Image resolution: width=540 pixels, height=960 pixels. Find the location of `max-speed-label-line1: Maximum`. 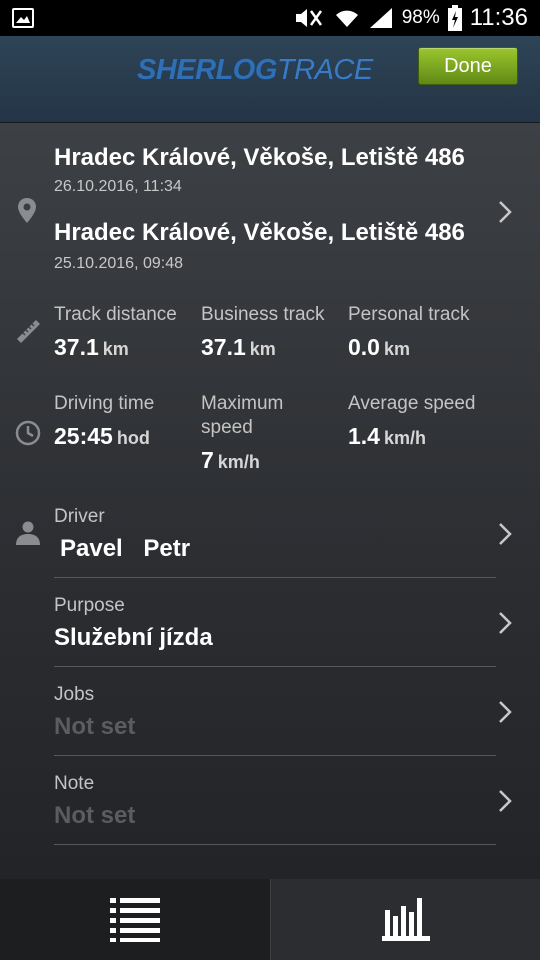

max-speed-label-line1: Maximum is located at coordinates (242, 403).